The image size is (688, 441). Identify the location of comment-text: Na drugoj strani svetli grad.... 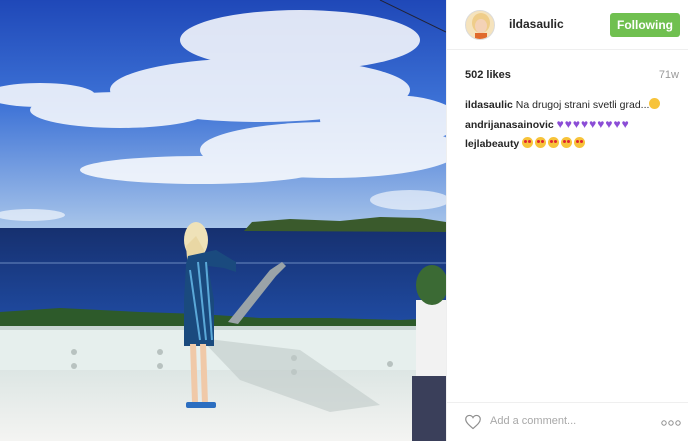
(582, 105).